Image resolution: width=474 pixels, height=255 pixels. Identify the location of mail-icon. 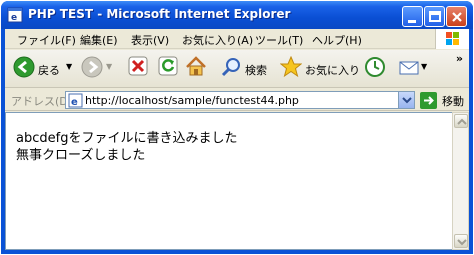
(409, 67).